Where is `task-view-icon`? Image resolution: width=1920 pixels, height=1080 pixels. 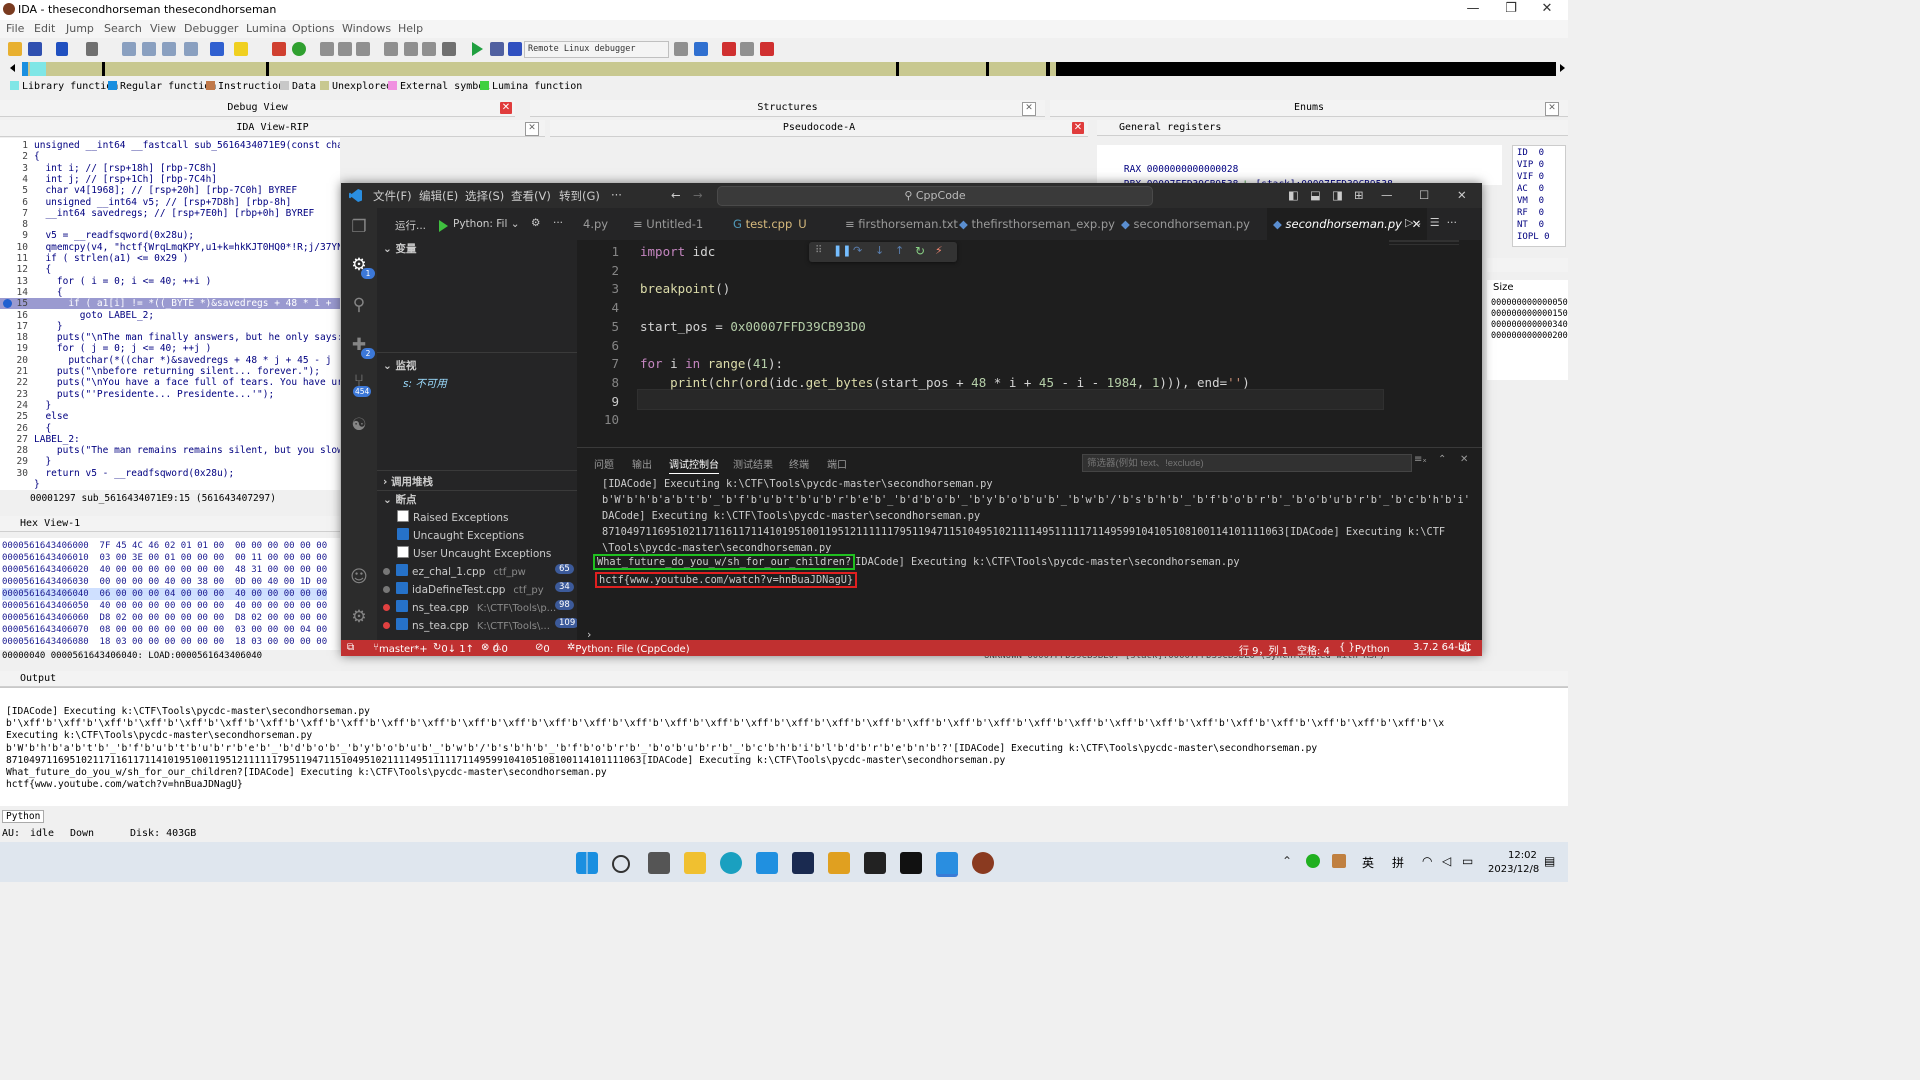 task-view-icon is located at coordinates (659, 863).